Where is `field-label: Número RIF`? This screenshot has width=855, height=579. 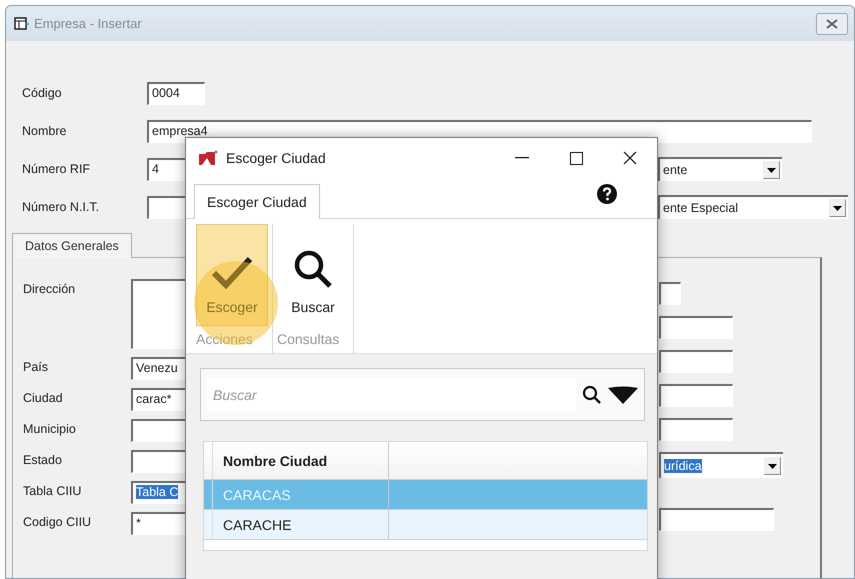 field-label: Número RIF is located at coordinates (57, 169).